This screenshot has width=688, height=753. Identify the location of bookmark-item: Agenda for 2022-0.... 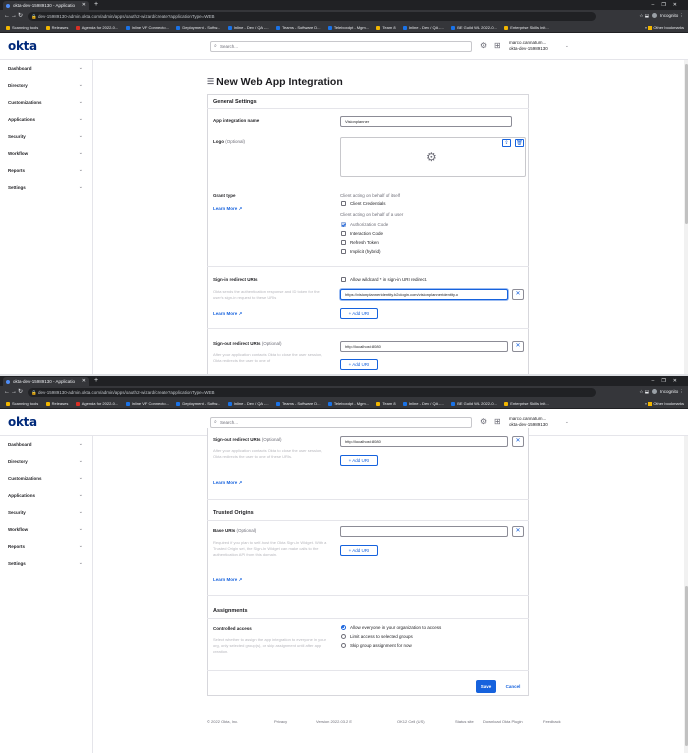
(96, 403).